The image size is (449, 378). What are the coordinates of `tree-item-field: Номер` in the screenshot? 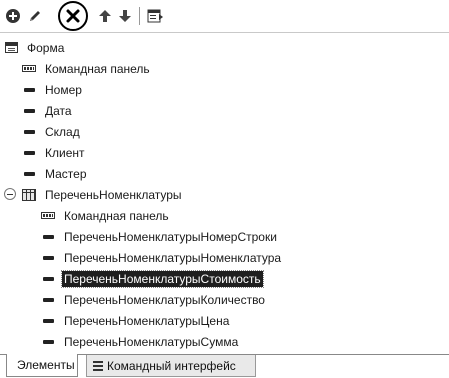 It's located at (52, 89).